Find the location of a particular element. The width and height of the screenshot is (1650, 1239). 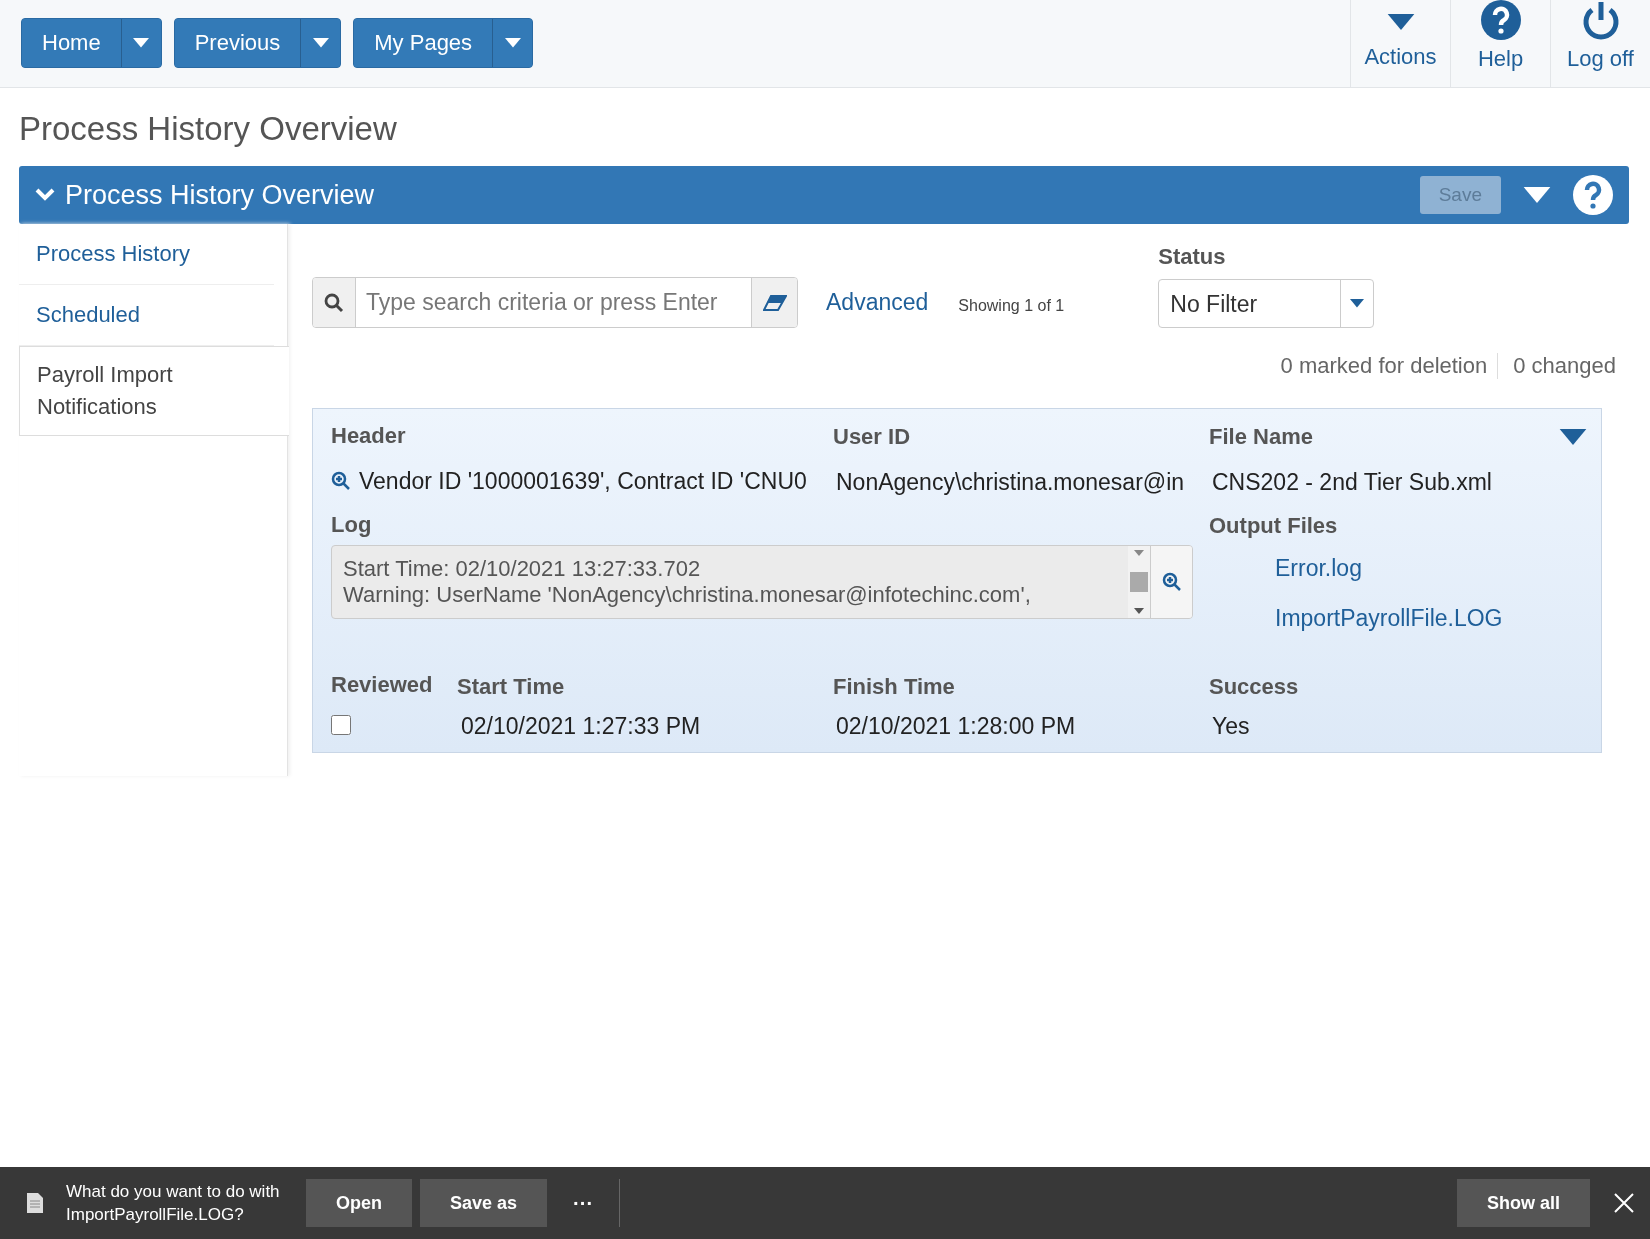

table-cell: Vendor ID '1000001639', Contract ID 'CNU0 is located at coordinates (583, 481).